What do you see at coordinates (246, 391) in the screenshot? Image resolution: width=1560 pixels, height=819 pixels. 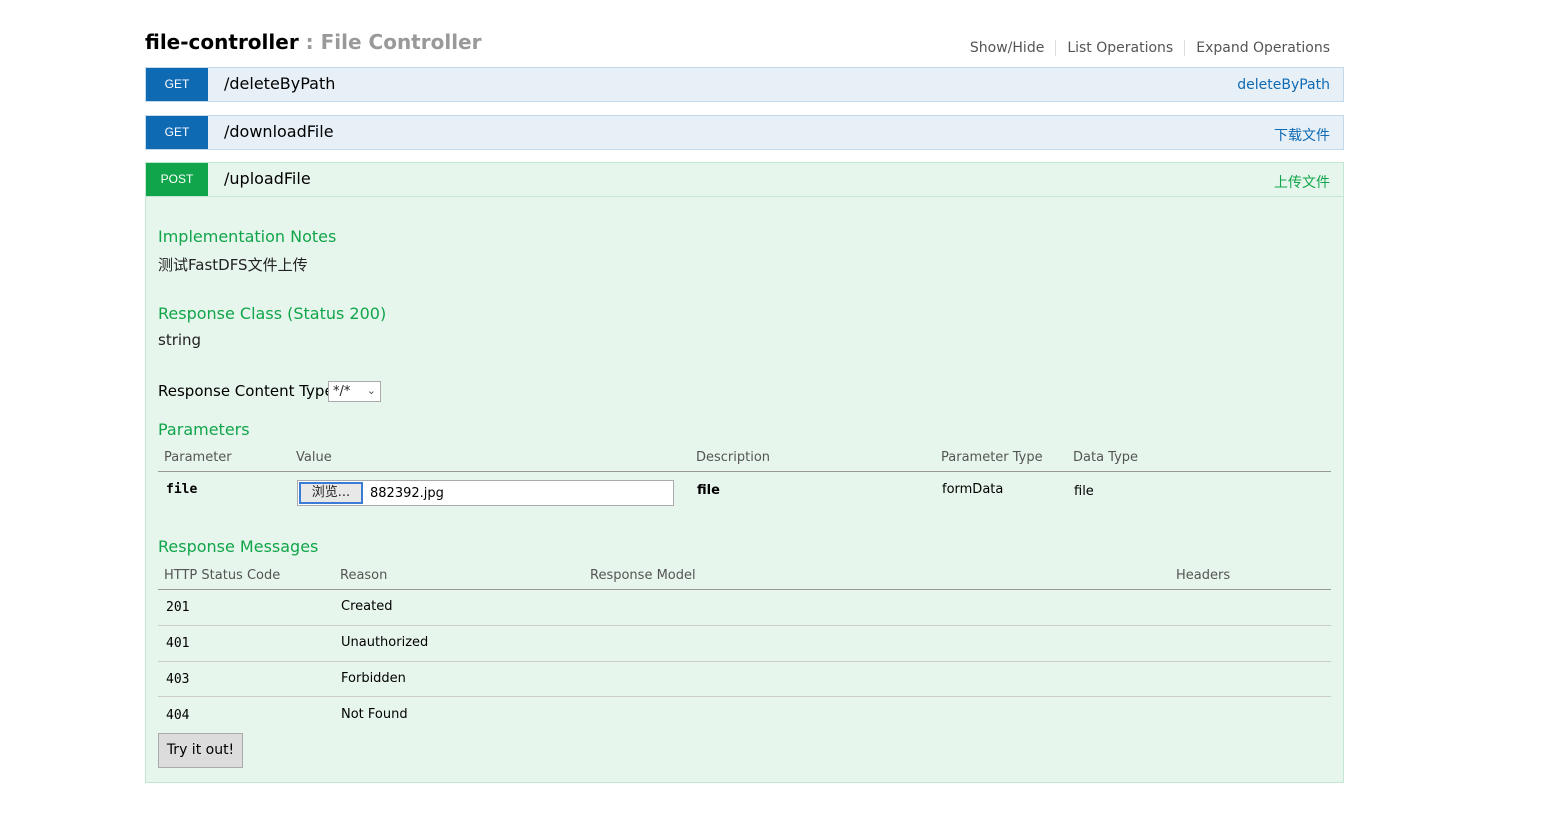 I see `response-content-type-label: Response Content Type` at bounding box center [246, 391].